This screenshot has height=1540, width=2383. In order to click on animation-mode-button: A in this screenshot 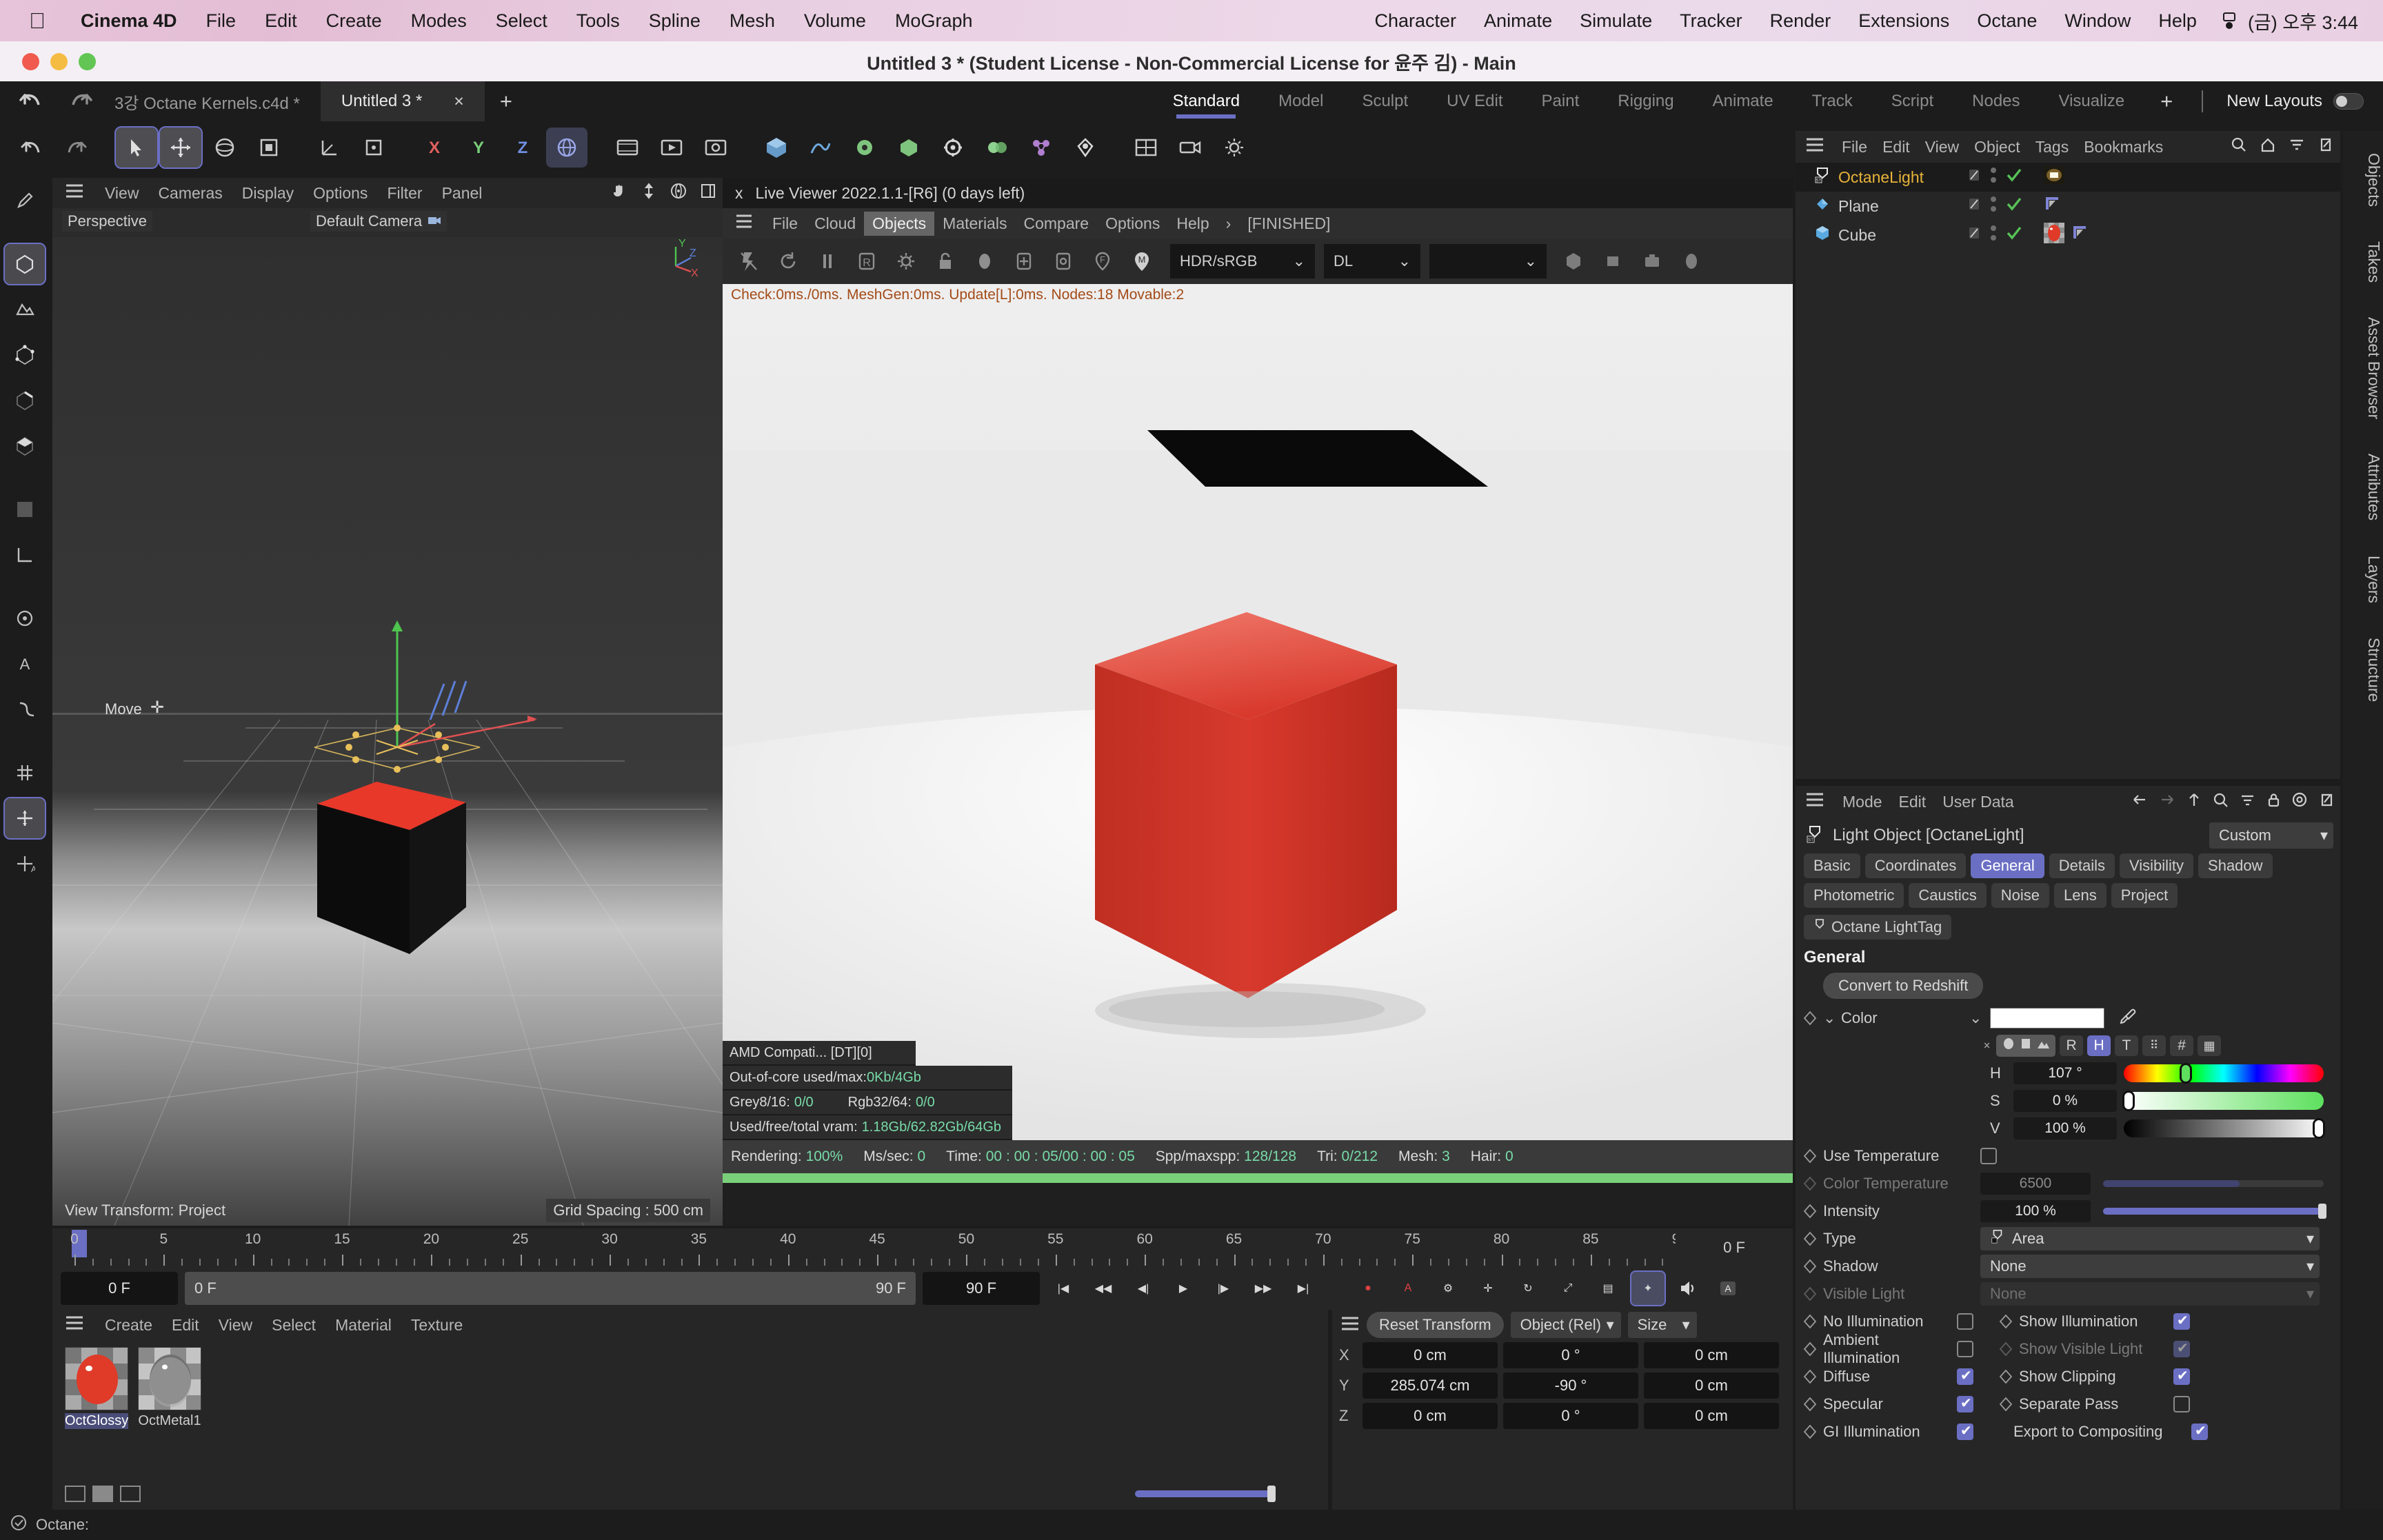, I will do `click(1727, 1289)`.